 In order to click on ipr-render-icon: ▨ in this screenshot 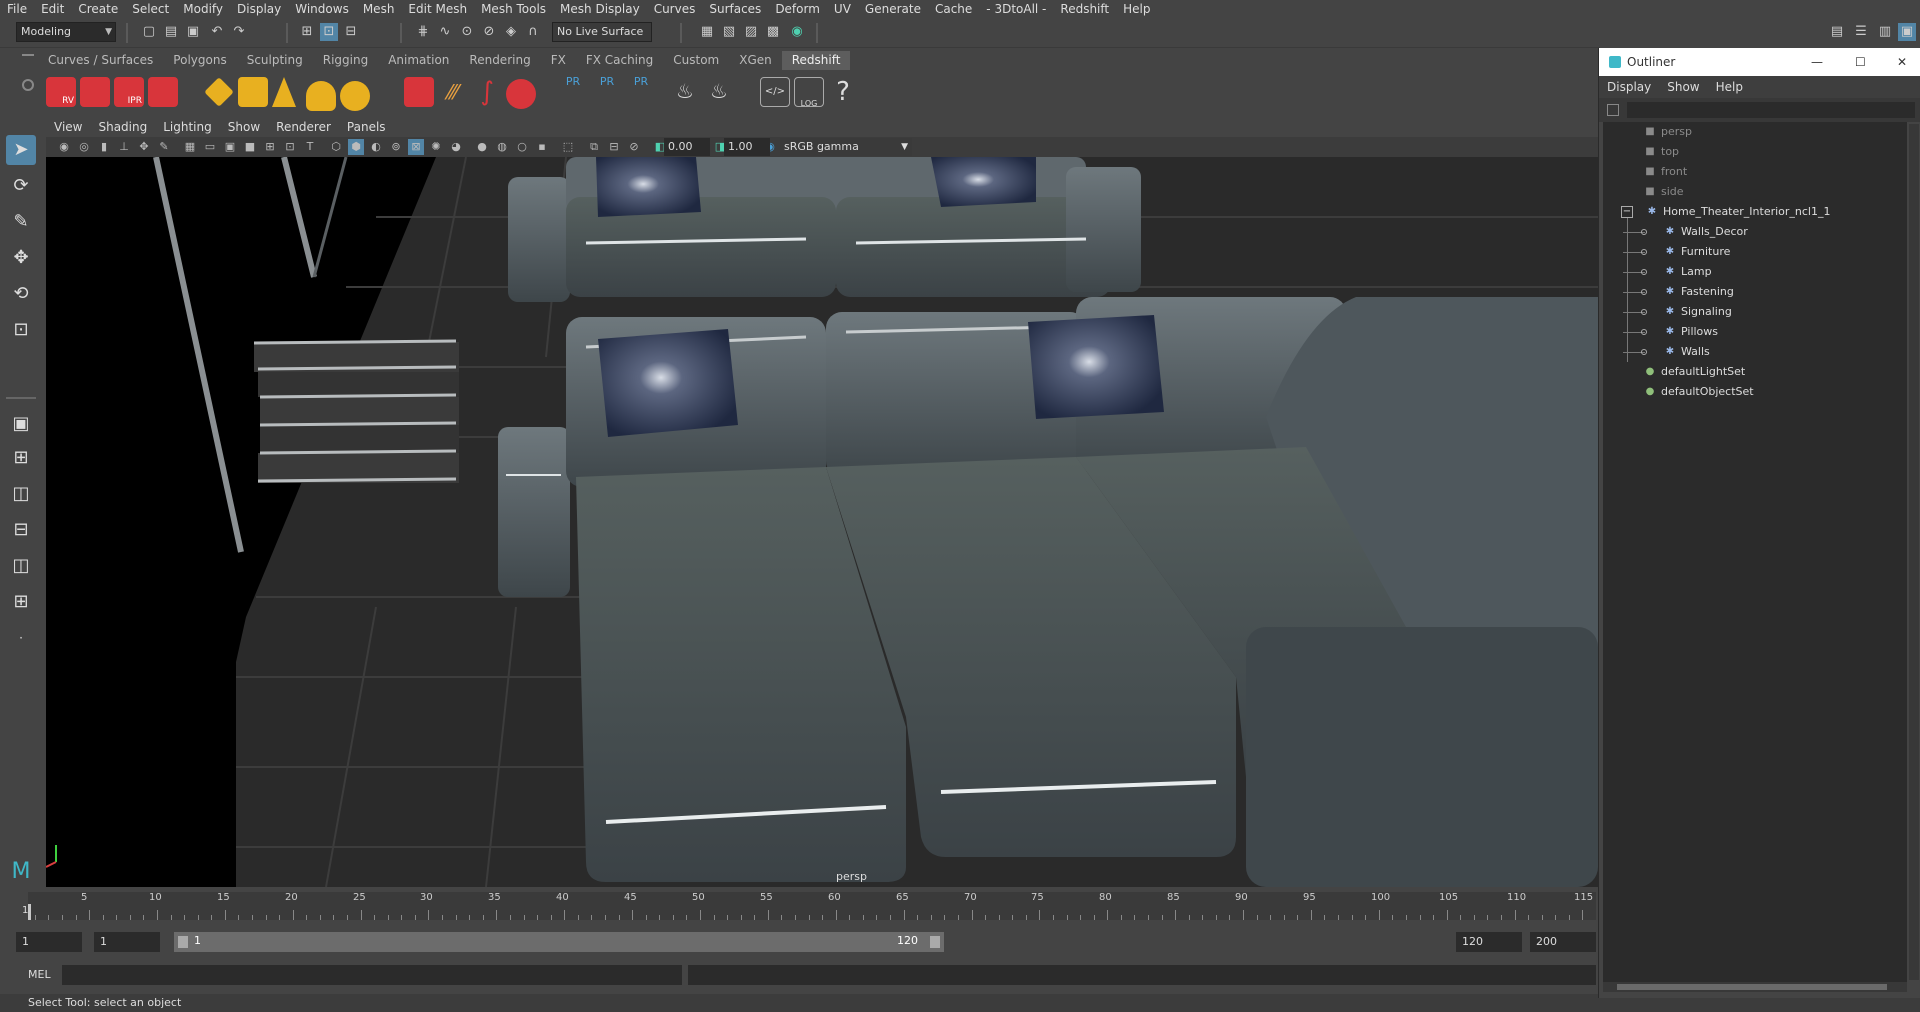, I will do `click(751, 32)`.